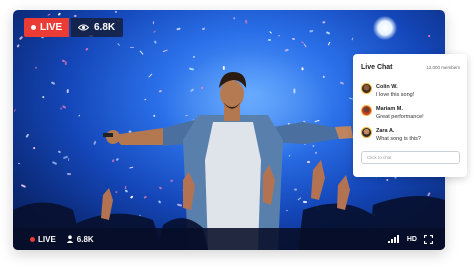 The image size is (474, 267). What do you see at coordinates (229, 239) in the screenshot?
I see `control-bar: LIVE 6.8K HD` at bounding box center [229, 239].